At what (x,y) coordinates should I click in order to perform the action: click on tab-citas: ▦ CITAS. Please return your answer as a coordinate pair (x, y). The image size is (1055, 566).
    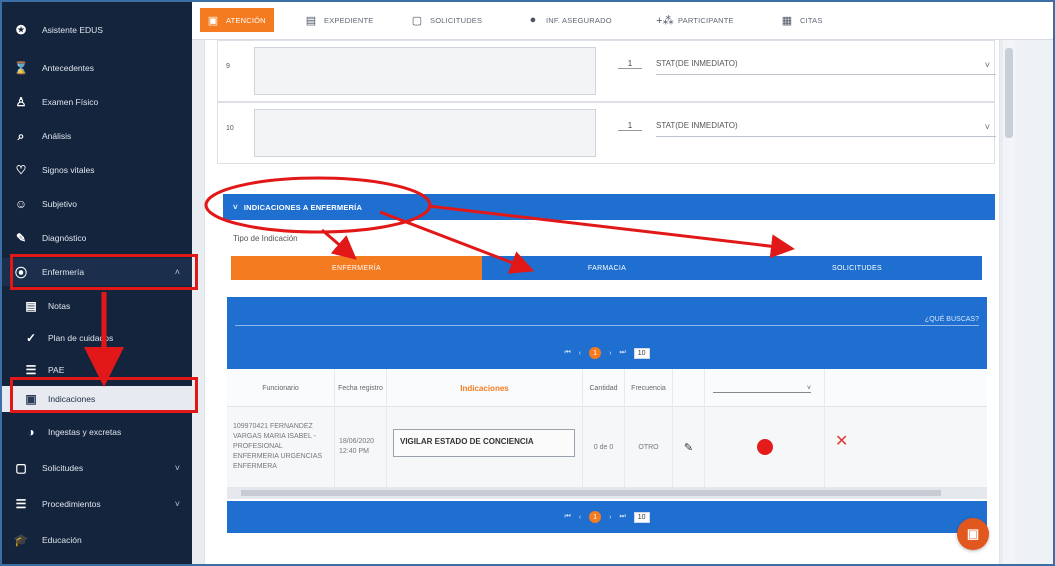
    Looking at the image, I should click on (801, 20).